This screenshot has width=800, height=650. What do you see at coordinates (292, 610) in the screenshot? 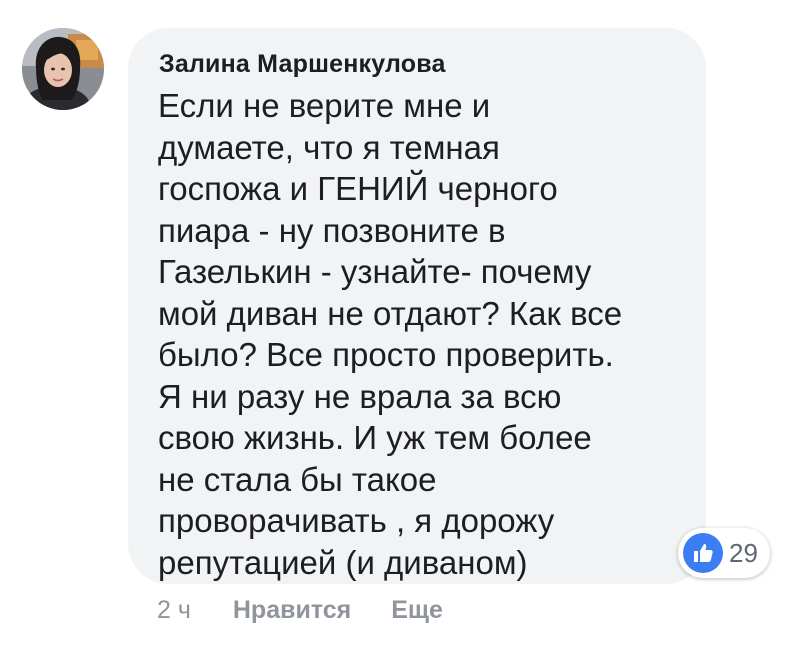
I see `like-button: Нравится` at bounding box center [292, 610].